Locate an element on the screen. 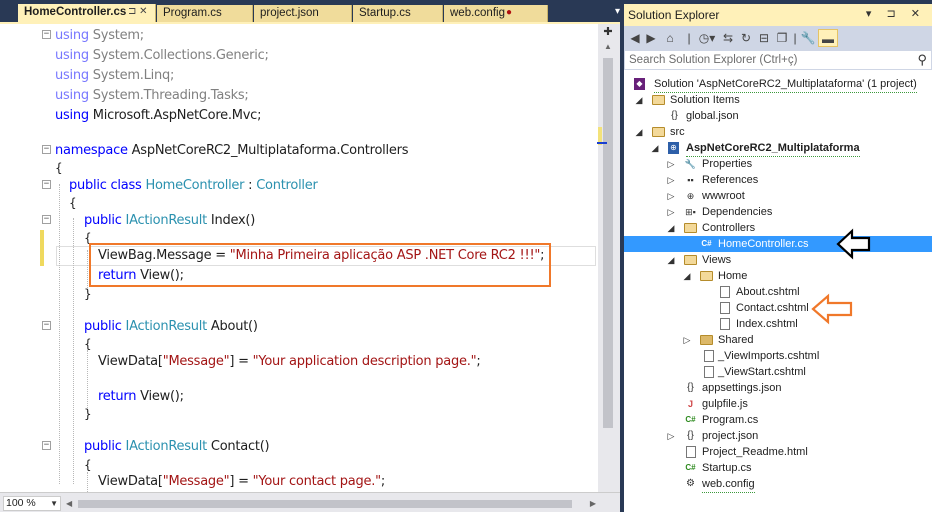 The width and height of the screenshot is (932, 512). tree-item-views: ◢ Views is located at coordinates (778, 260).